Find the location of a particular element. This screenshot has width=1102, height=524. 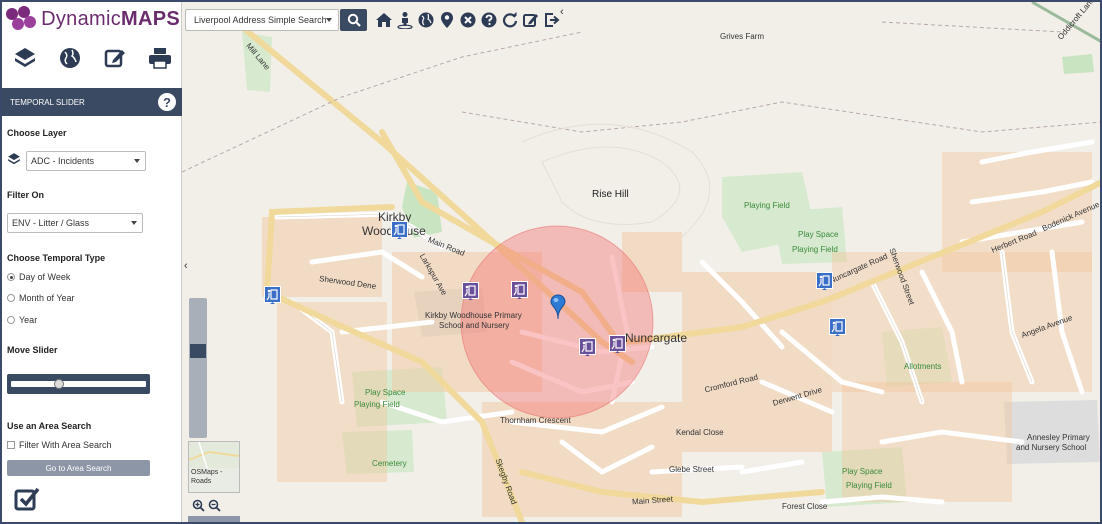

map-label-grives-farm: Grives Farm is located at coordinates (742, 36).